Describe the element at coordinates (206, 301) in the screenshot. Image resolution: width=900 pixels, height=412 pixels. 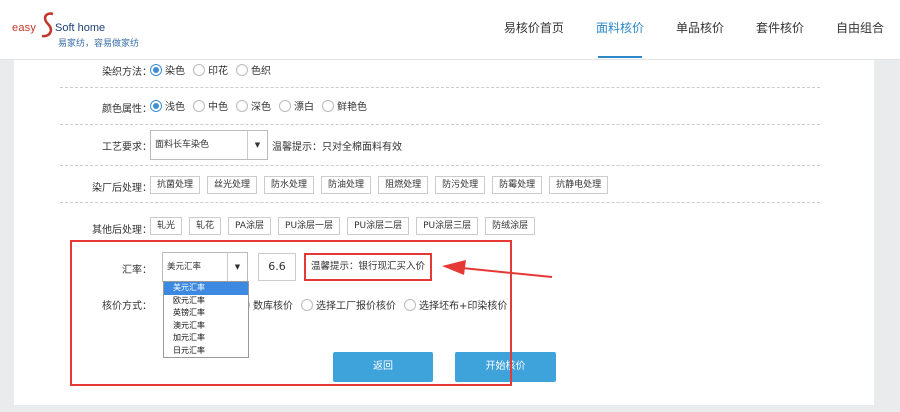
I see `dropdown-option: 欧元汇率` at that location.